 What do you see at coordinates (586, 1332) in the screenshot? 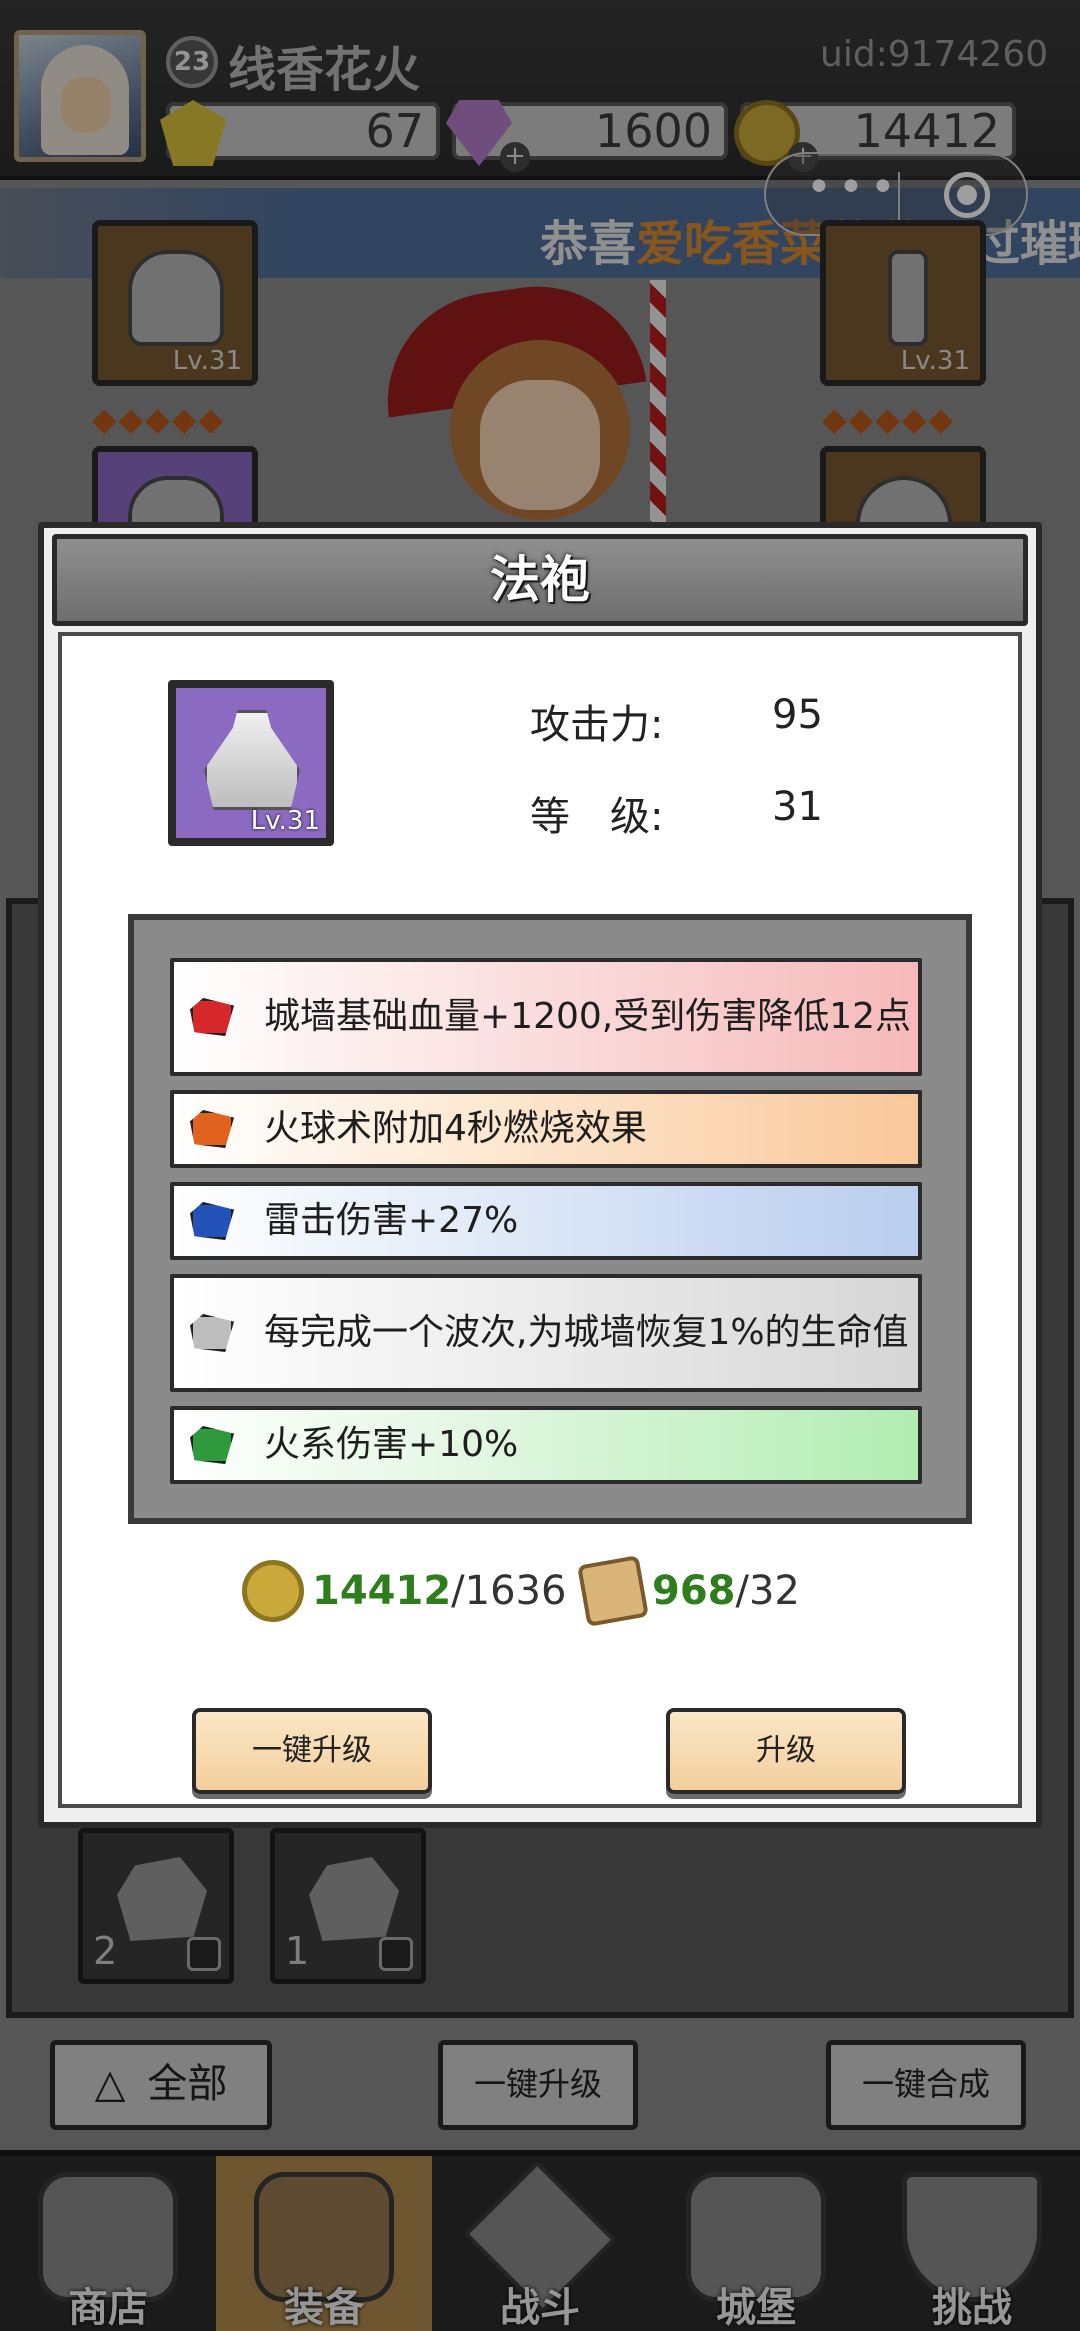
I see `affix-text: 每完成一个波次,为城墙恢复1%的生命值` at bounding box center [586, 1332].